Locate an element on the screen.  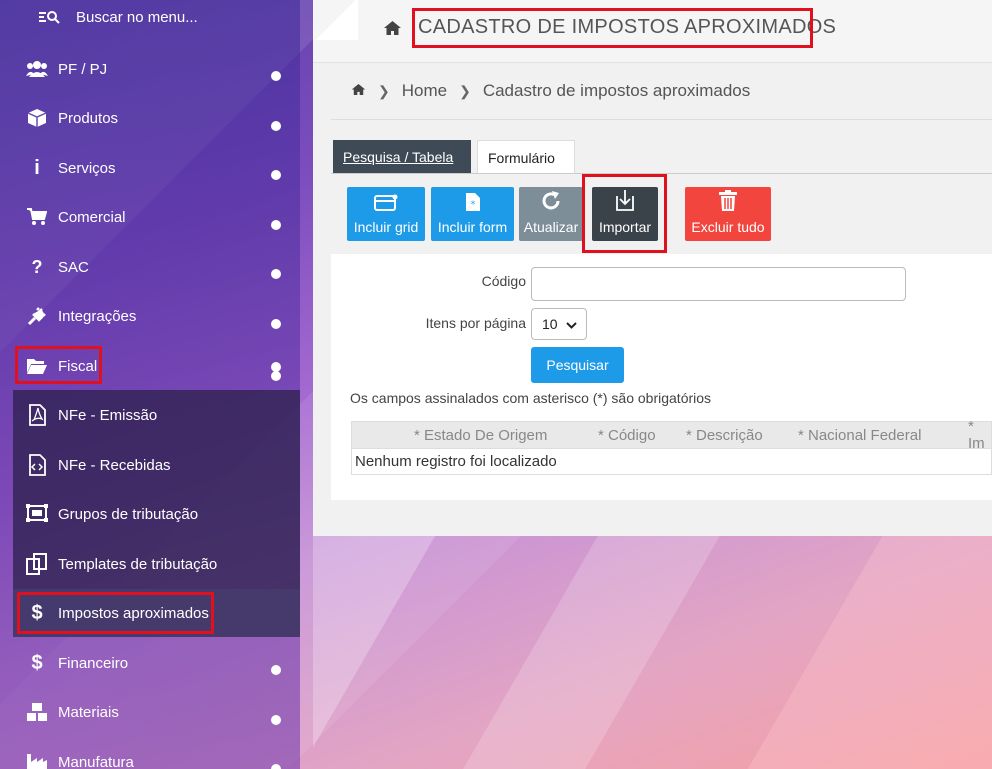
file-icon: * is located at coordinates (473, 203).